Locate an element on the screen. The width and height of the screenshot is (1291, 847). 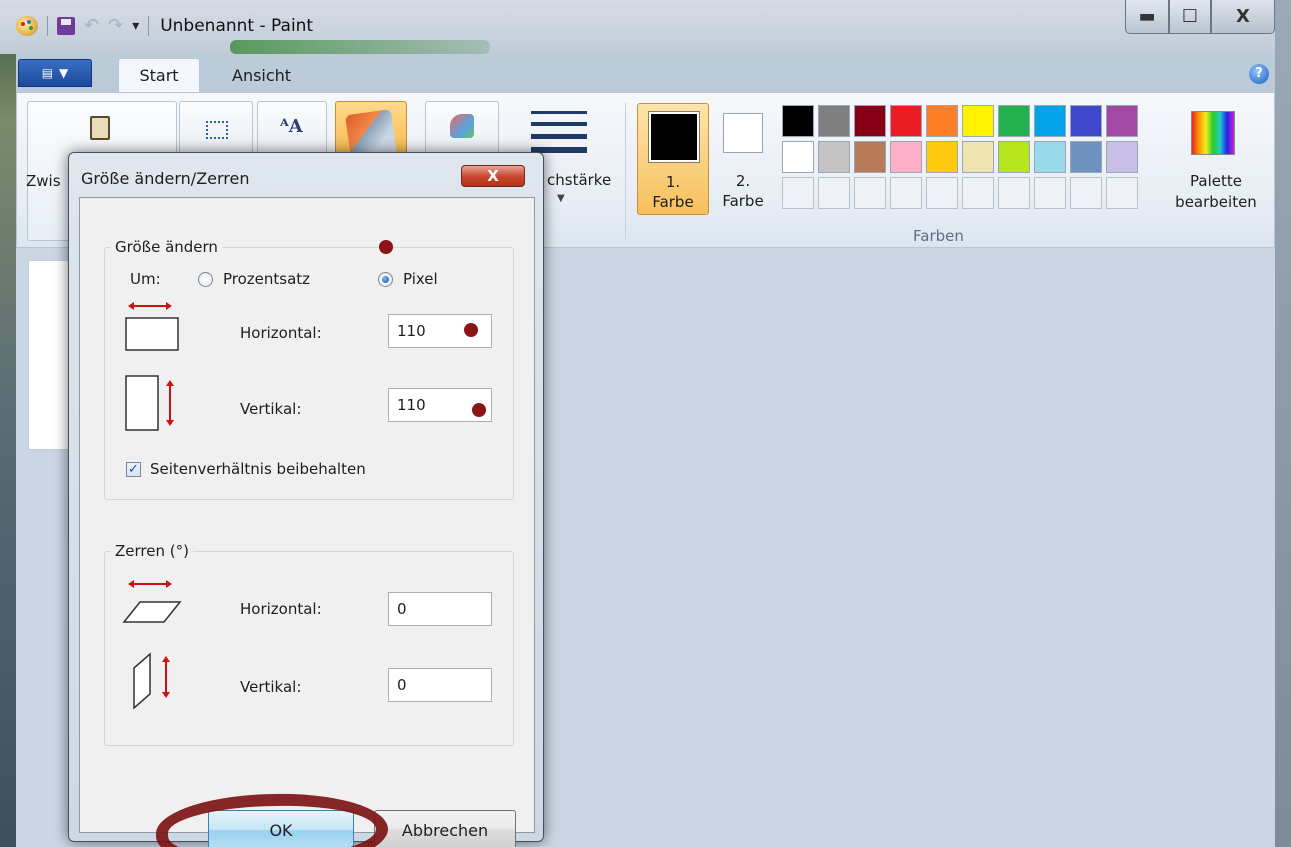
percent-radio is located at coordinates (205, 279).